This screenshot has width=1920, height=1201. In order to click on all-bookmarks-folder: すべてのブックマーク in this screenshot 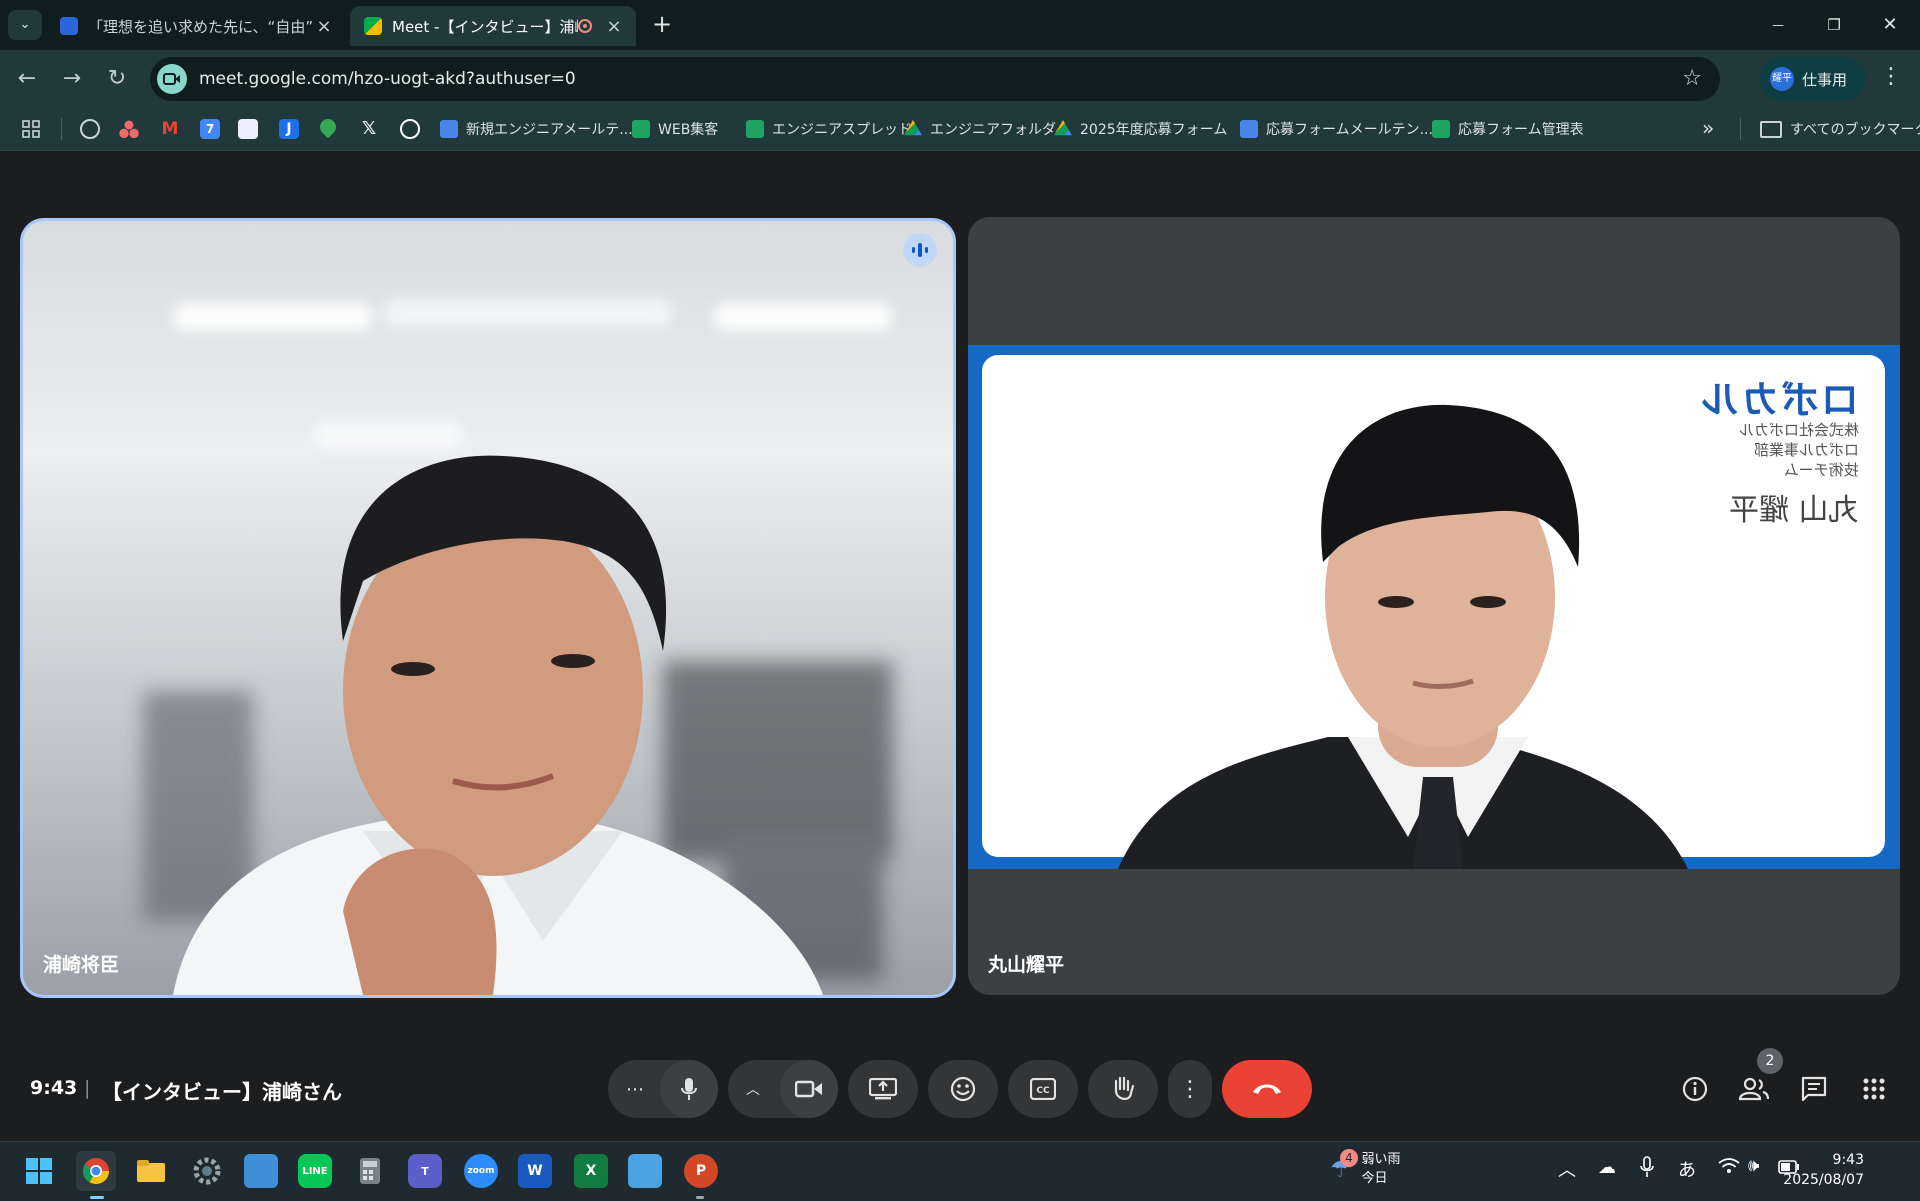, I will do `click(1840, 129)`.